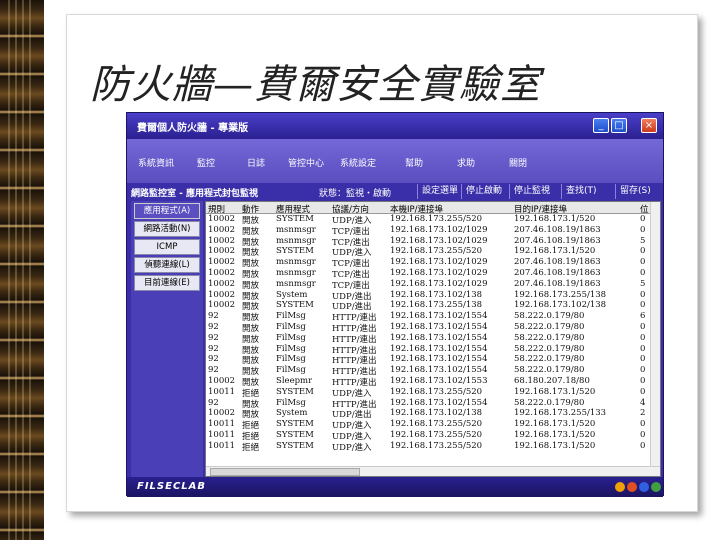  Describe the element at coordinates (483, 191) in the screenshot. I see `stop-start-button: 停止啟動` at that location.